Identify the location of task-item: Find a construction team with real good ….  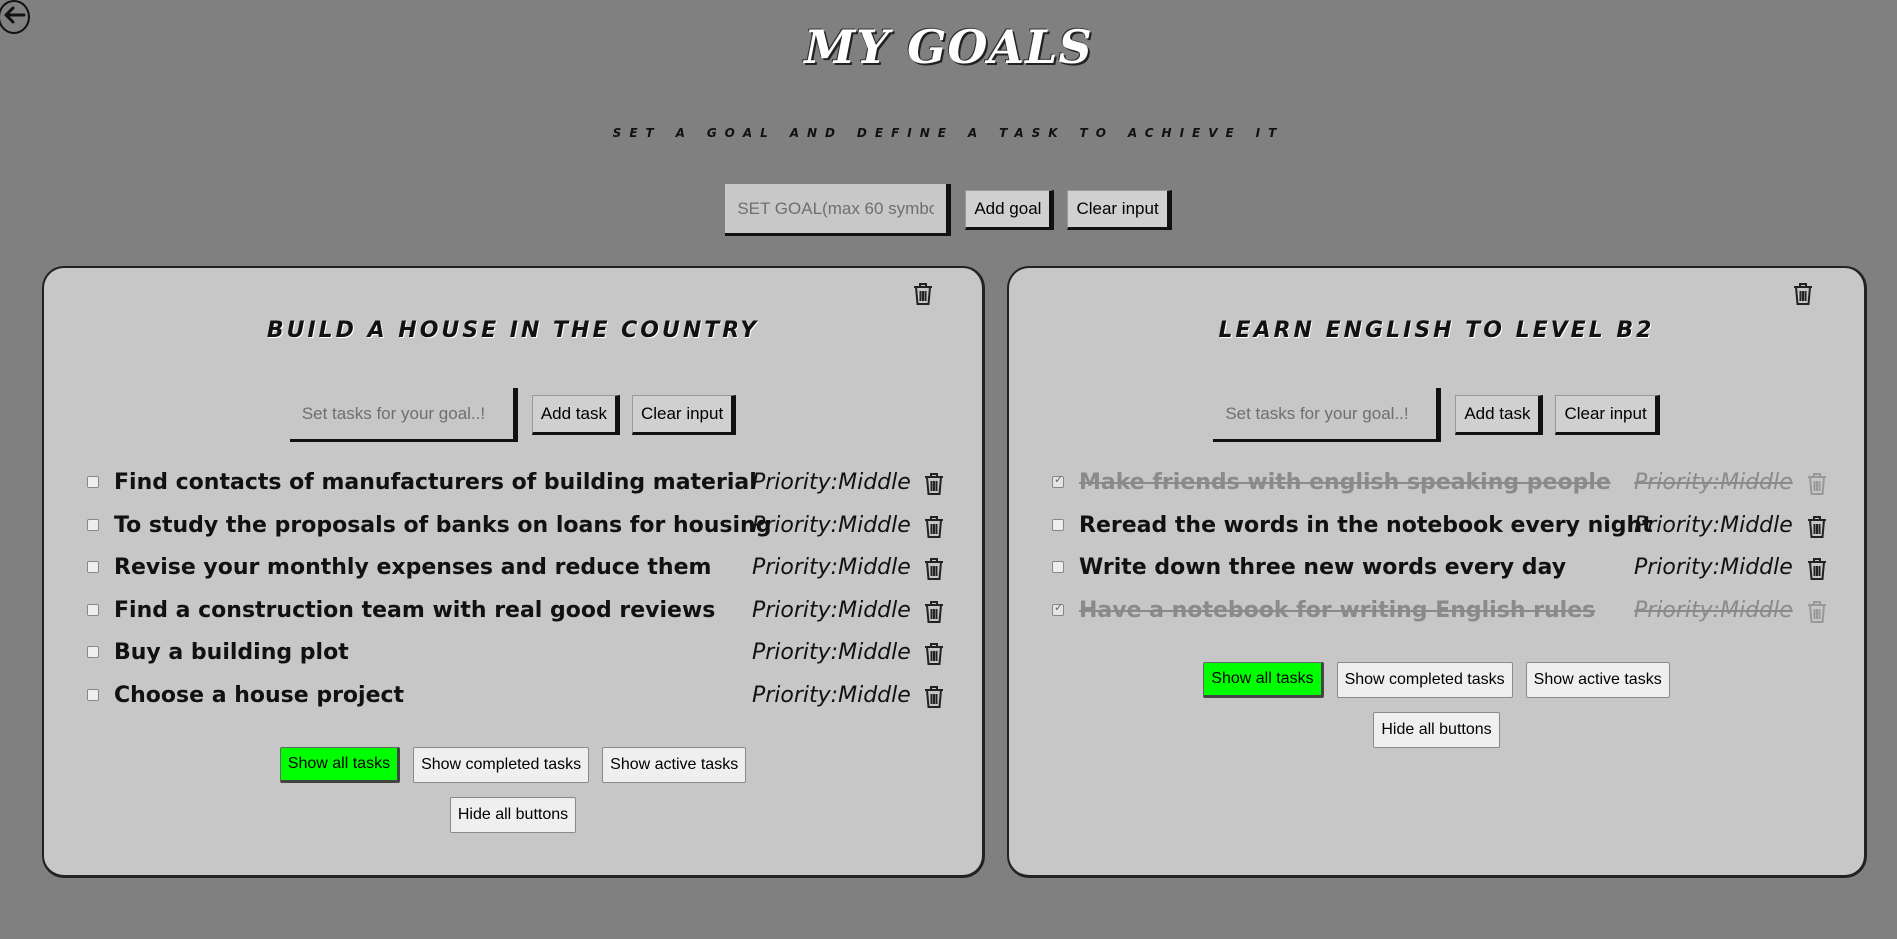
(513, 613).